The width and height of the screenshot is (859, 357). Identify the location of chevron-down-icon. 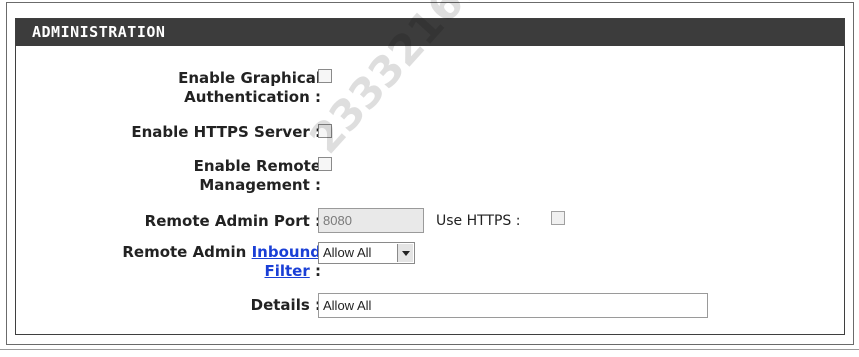
(405, 253).